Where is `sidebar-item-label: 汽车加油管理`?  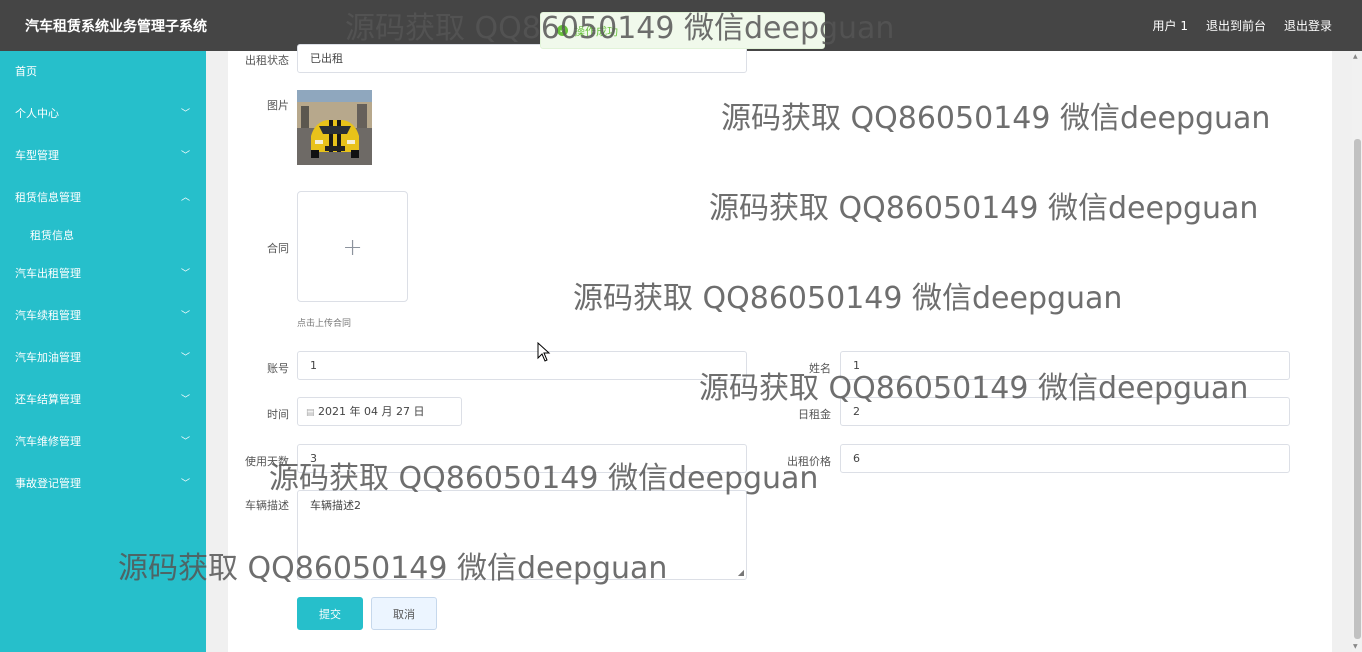
sidebar-item-label: 汽车加油管理 is located at coordinates (48, 357).